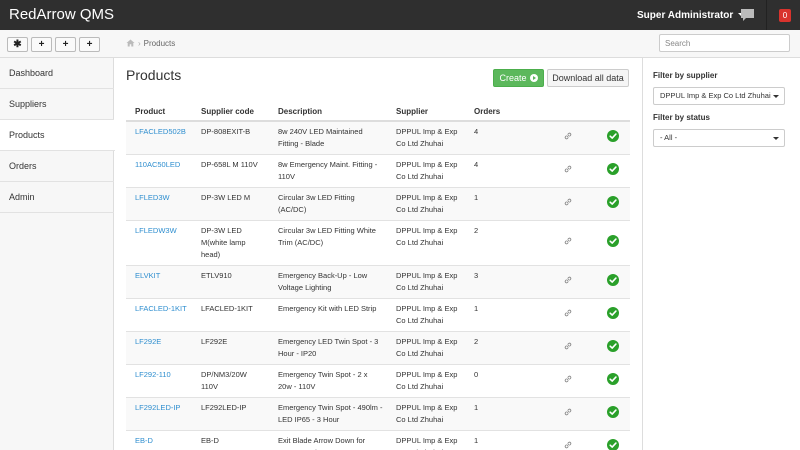 This screenshot has width=800, height=450. What do you see at coordinates (328, 381) in the screenshot?
I see `description-cell: Emergency Twin Spot - 2 x 20w - 110V` at bounding box center [328, 381].